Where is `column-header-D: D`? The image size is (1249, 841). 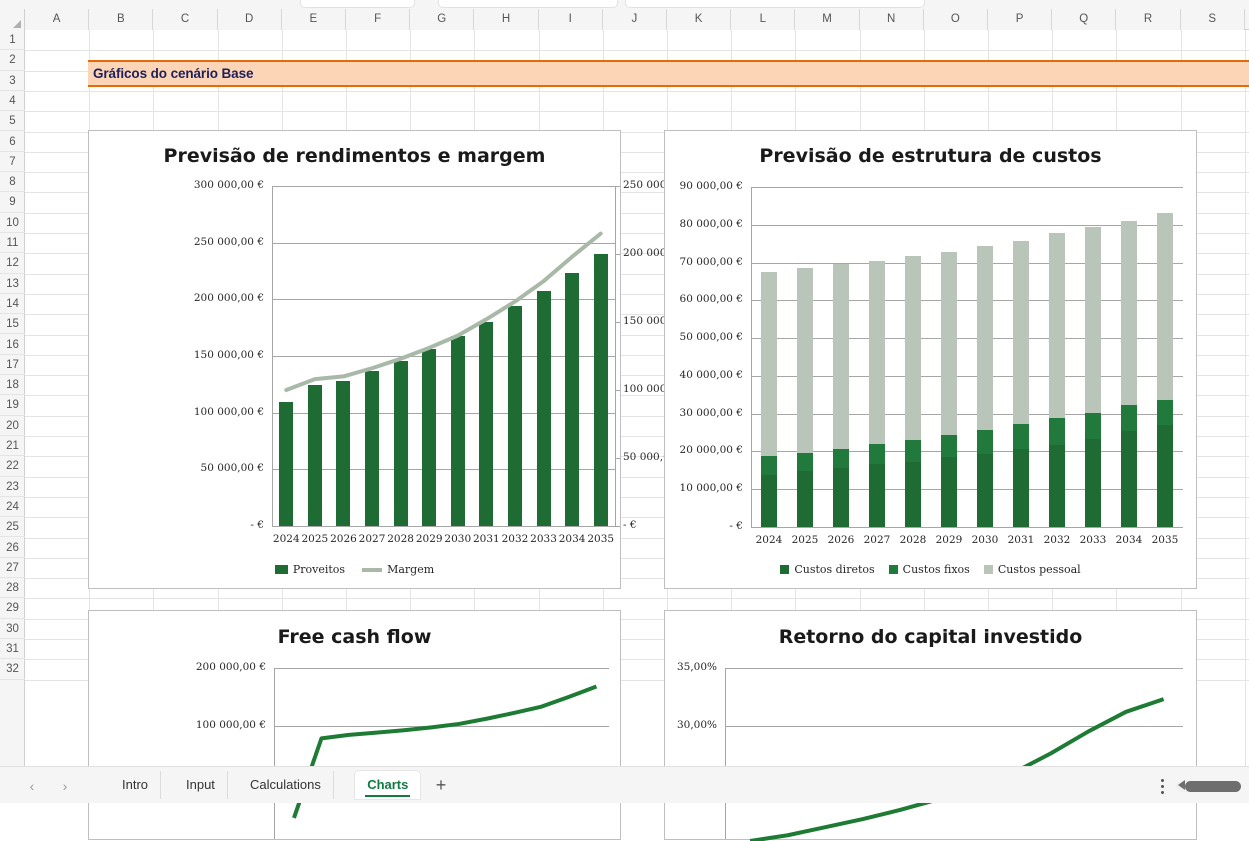
column-header-D: D is located at coordinates (249, 19).